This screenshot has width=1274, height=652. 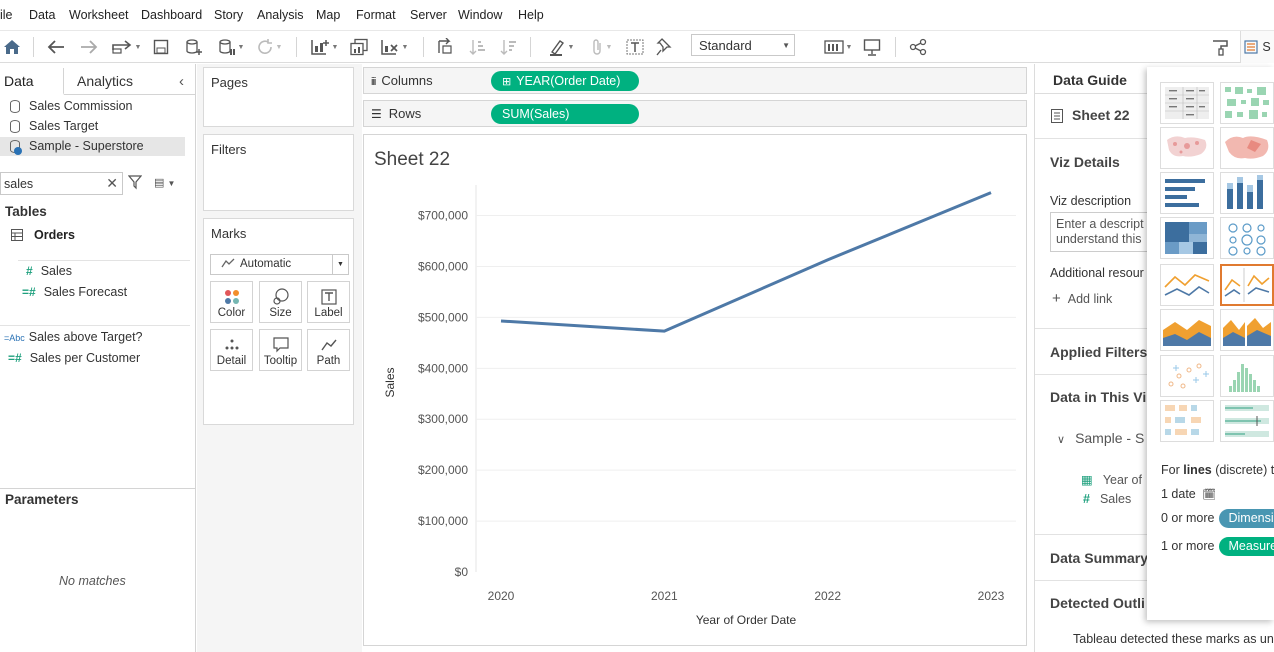 What do you see at coordinates (328, 297) in the screenshot?
I see `label-icon` at bounding box center [328, 297].